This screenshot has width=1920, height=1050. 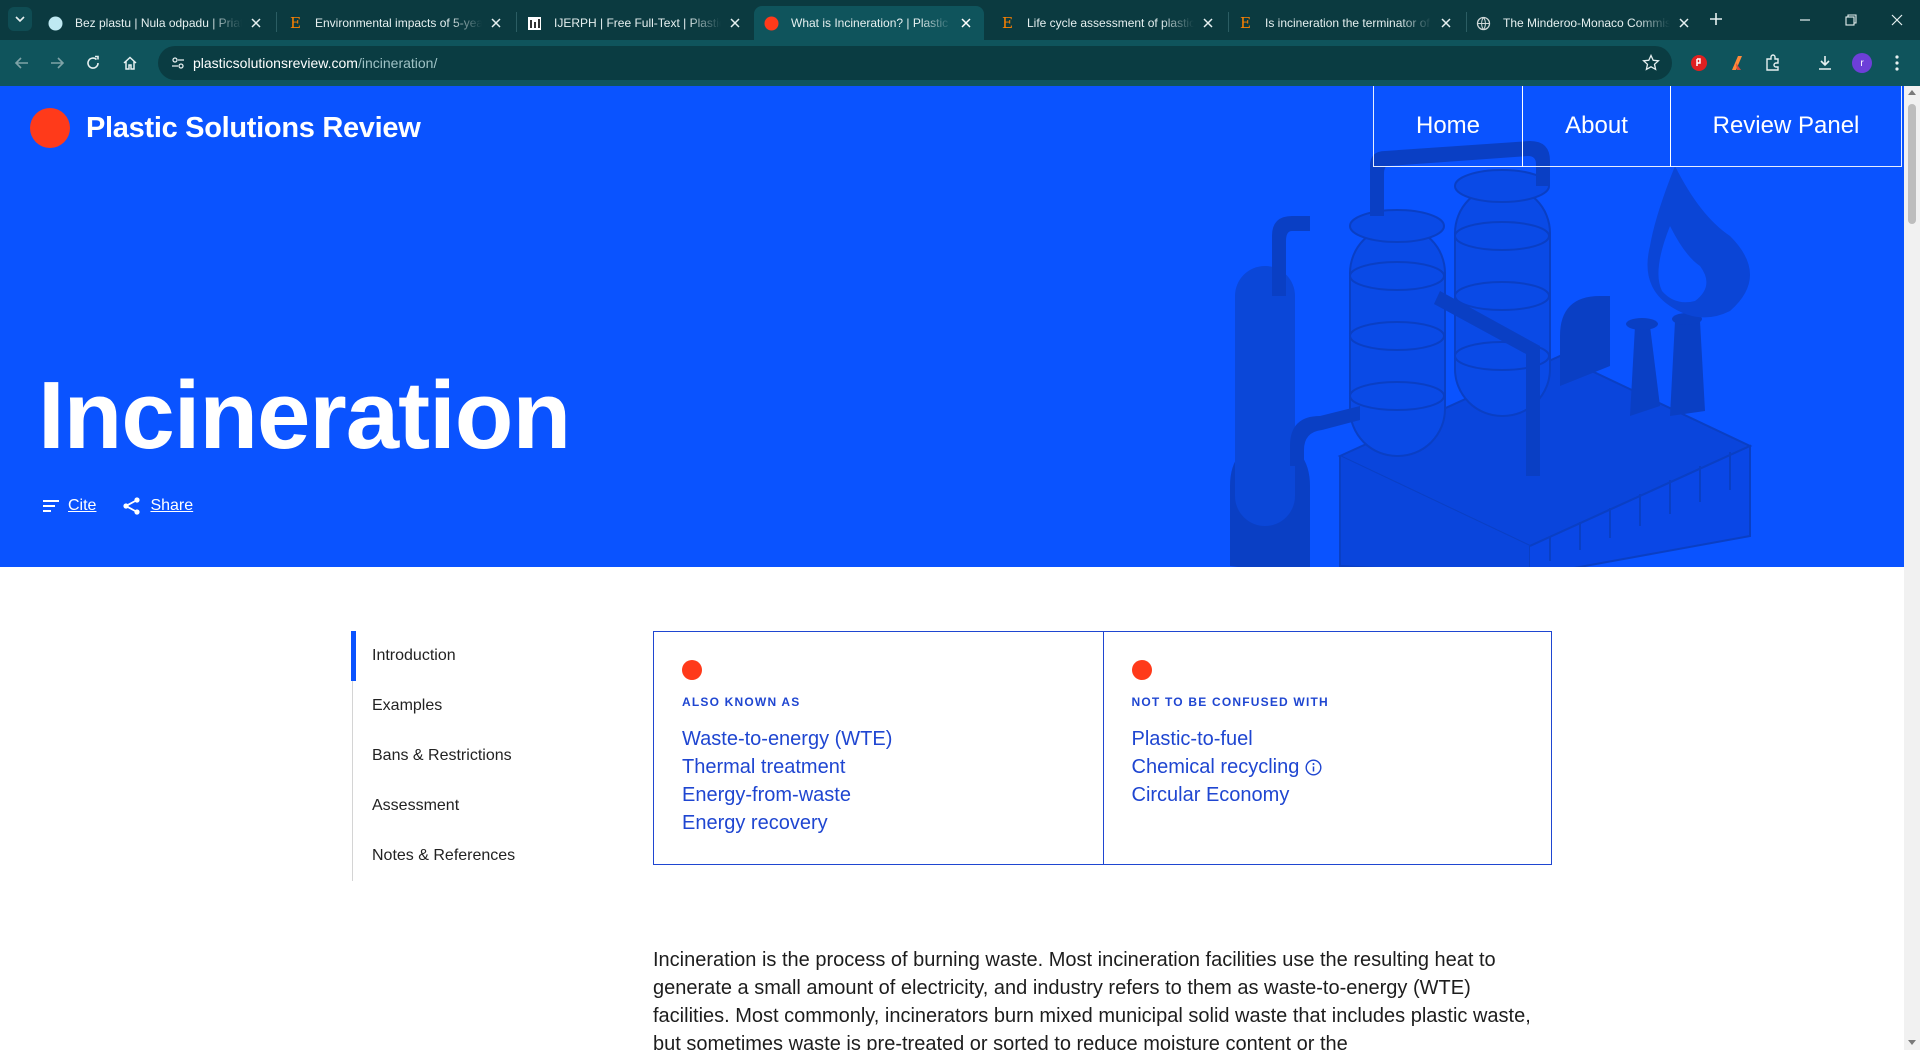 I want to click on main-nav: Home About Review Panel, so click(x=1637, y=126).